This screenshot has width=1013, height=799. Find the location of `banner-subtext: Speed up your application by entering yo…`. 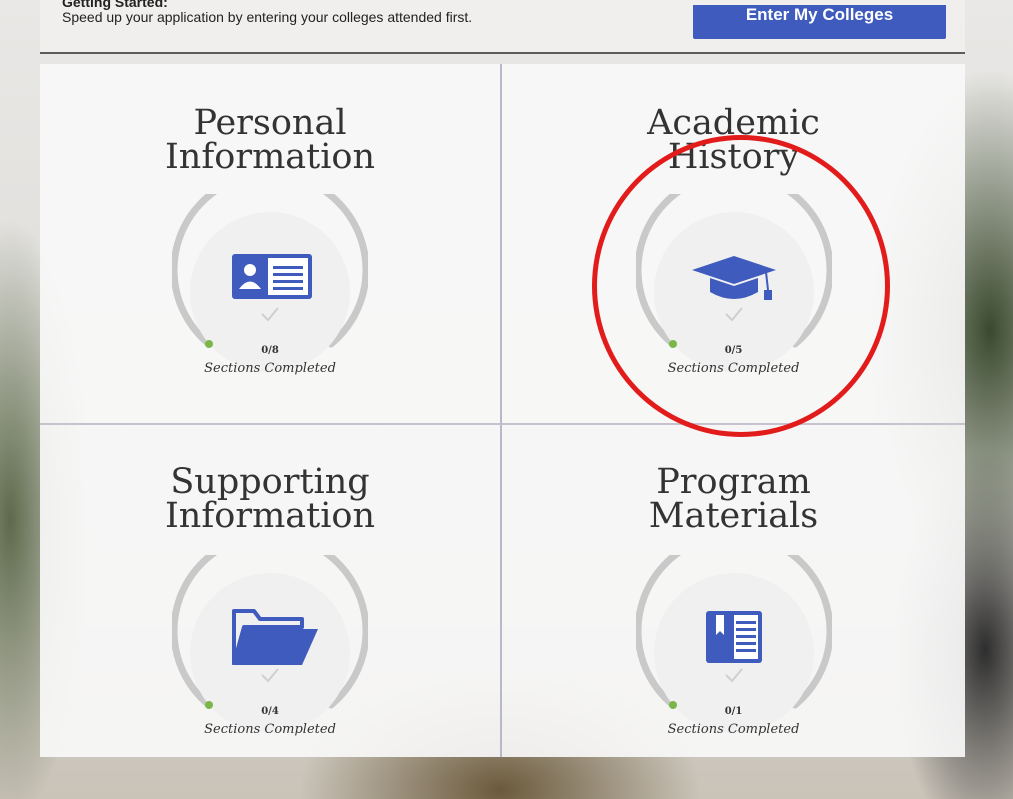

banner-subtext: Speed up your application by entering yo… is located at coordinates (267, 17).